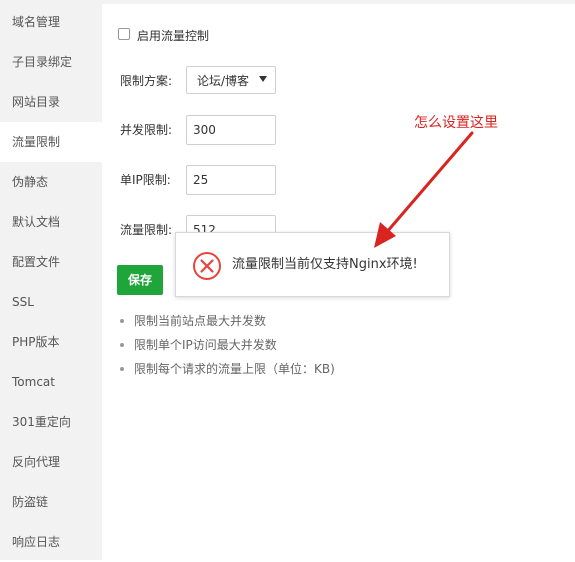  What do you see at coordinates (51, 62) in the screenshot?
I see `sidebar-item-subdir: 子目录绑定` at bounding box center [51, 62].